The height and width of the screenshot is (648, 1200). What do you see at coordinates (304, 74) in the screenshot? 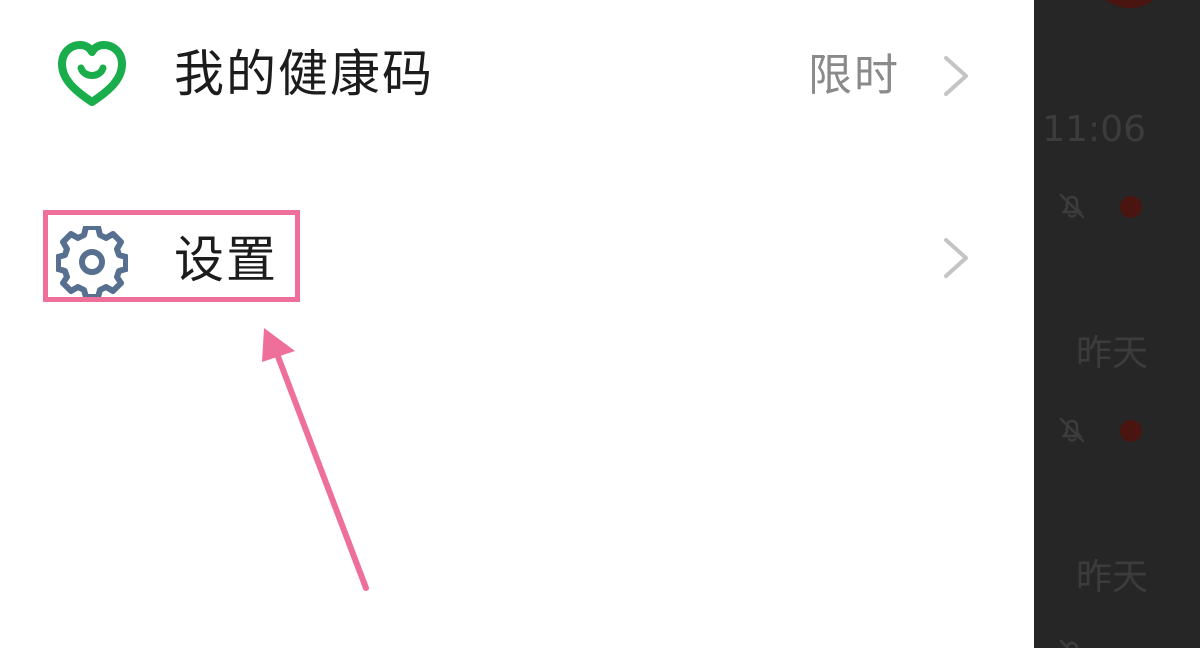
I see `menu-item-label: 我的健康码` at bounding box center [304, 74].